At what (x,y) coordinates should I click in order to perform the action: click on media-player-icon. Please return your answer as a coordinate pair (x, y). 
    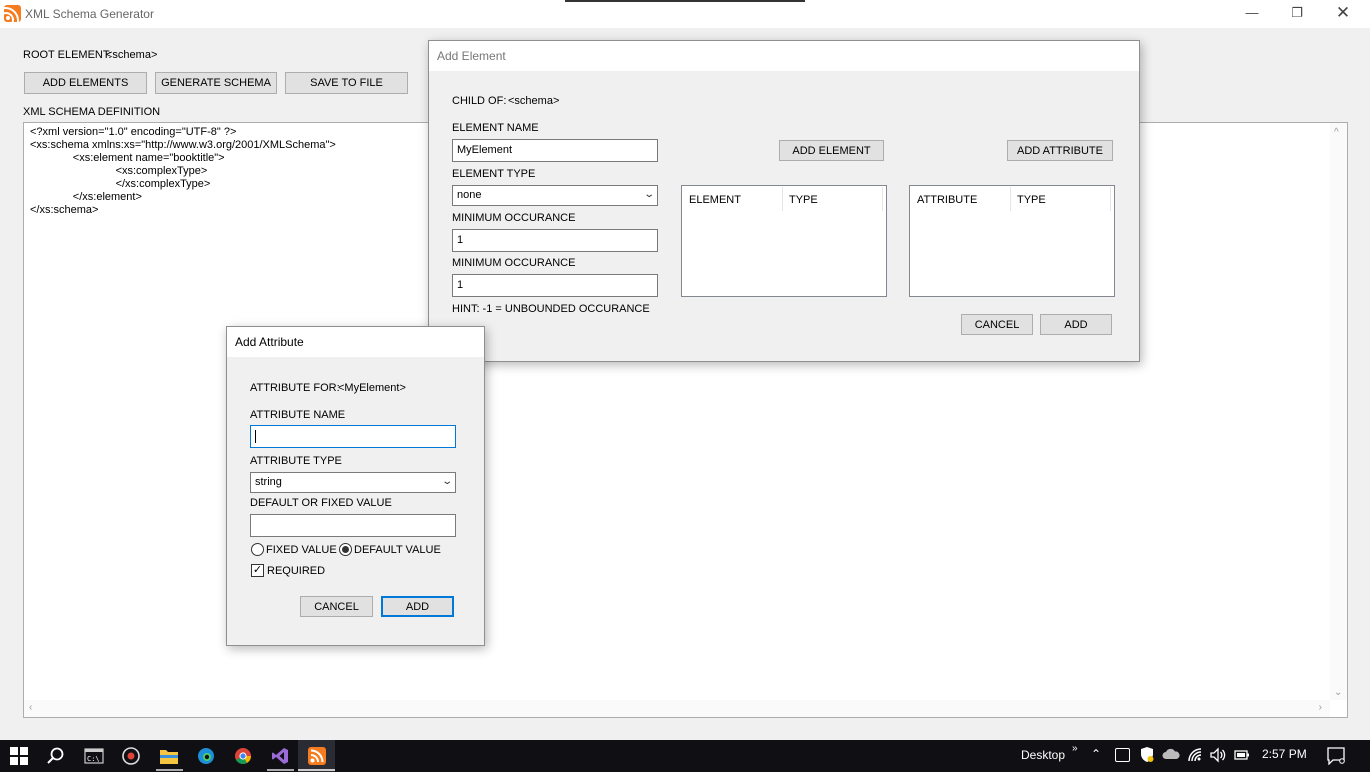
    Looking at the image, I should click on (131, 756).